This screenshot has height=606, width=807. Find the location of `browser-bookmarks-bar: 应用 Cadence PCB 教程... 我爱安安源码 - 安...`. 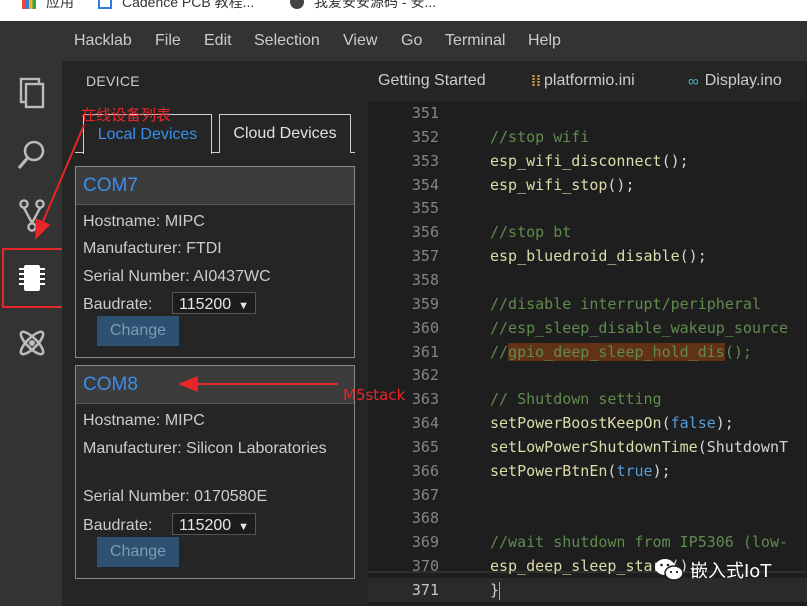

browser-bookmarks-bar: 应用 Cadence PCB 教程... 我爱安安源码 - 安... is located at coordinates (403, 10).